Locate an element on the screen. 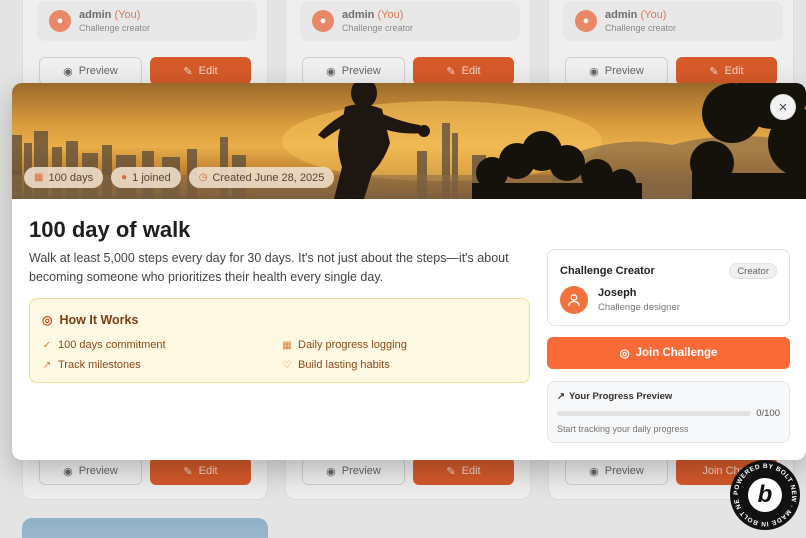 The width and height of the screenshot is (806, 538). join-challenge-button: ◎ Join Challenge is located at coordinates (668, 353).